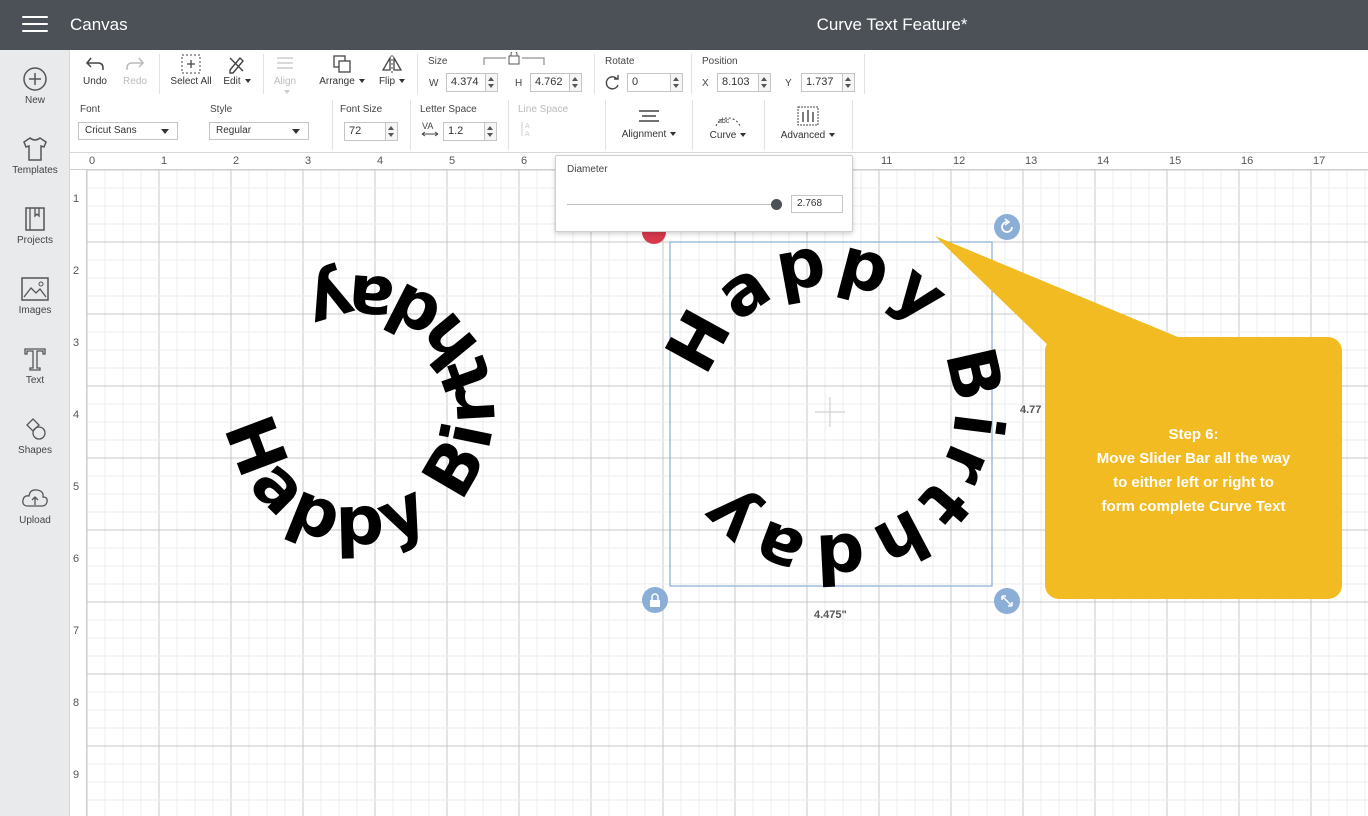  Describe the element at coordinates (1031, 410) in the screenshot. I see `height-dimension-label: 4.77` at that location.